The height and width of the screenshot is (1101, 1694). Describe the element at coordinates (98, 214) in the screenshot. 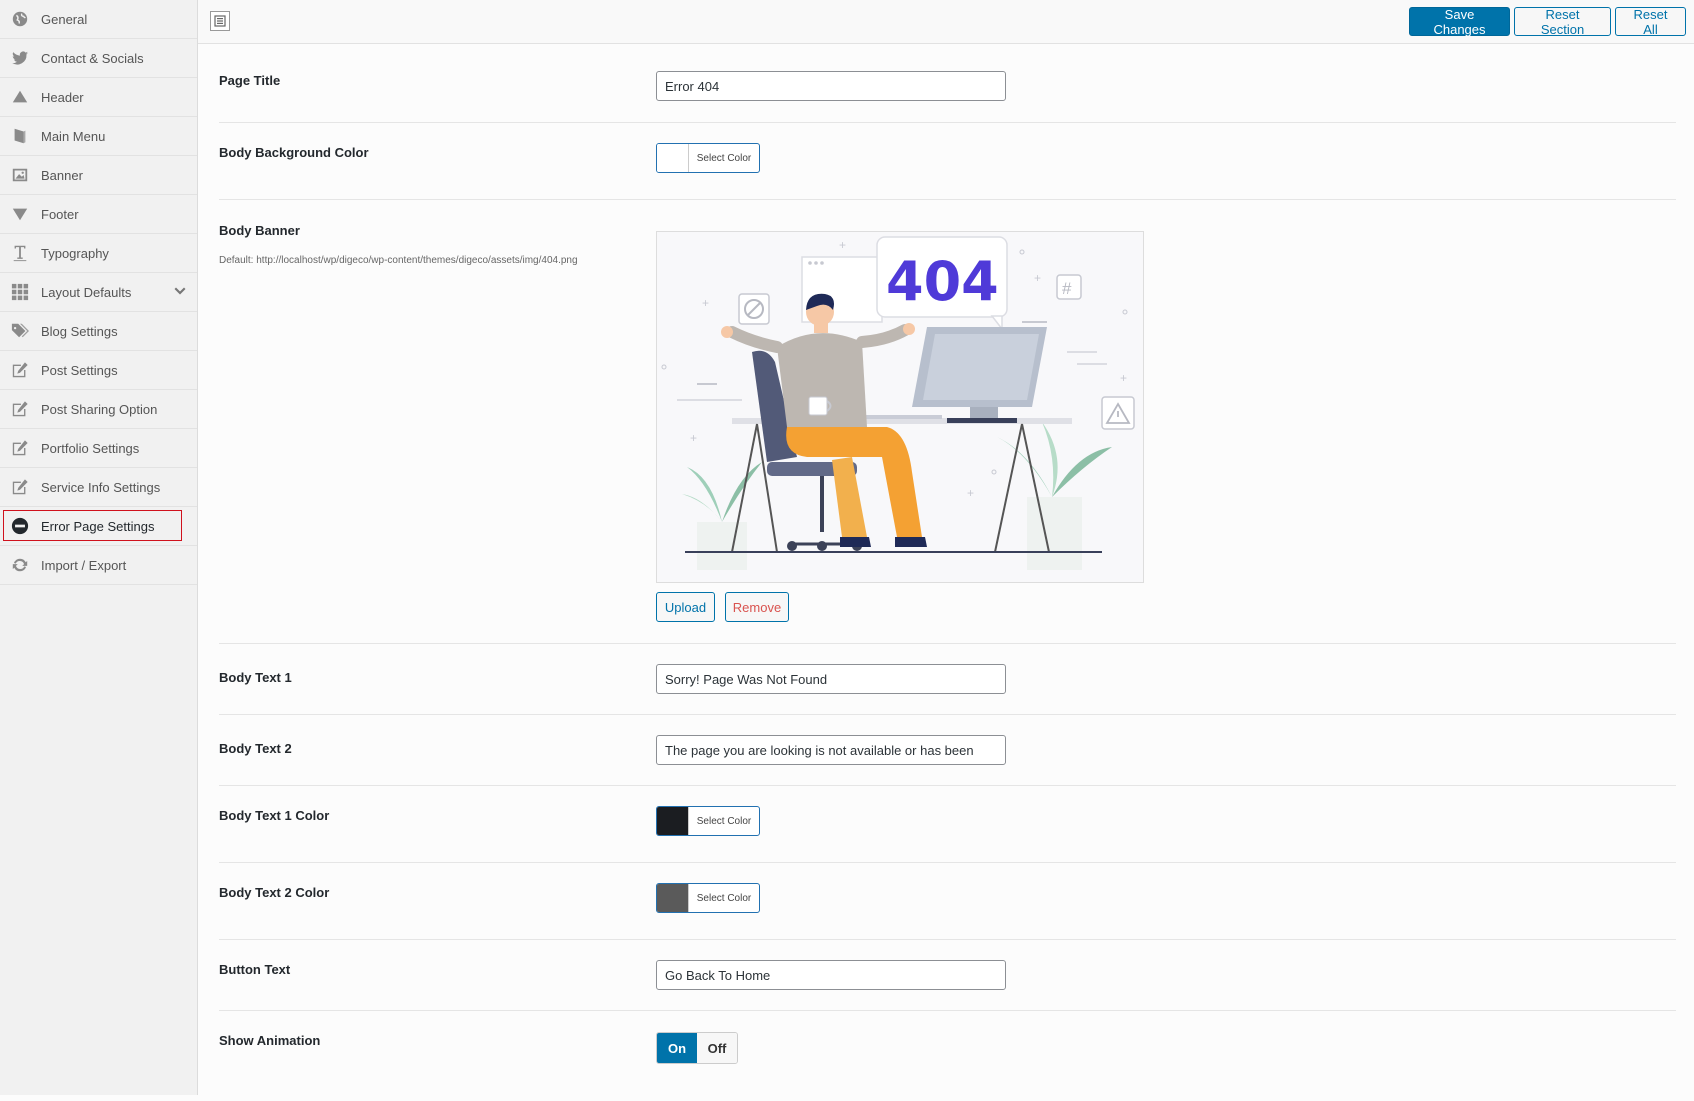

I see `sidebar-item-footer: Footer` at that location.